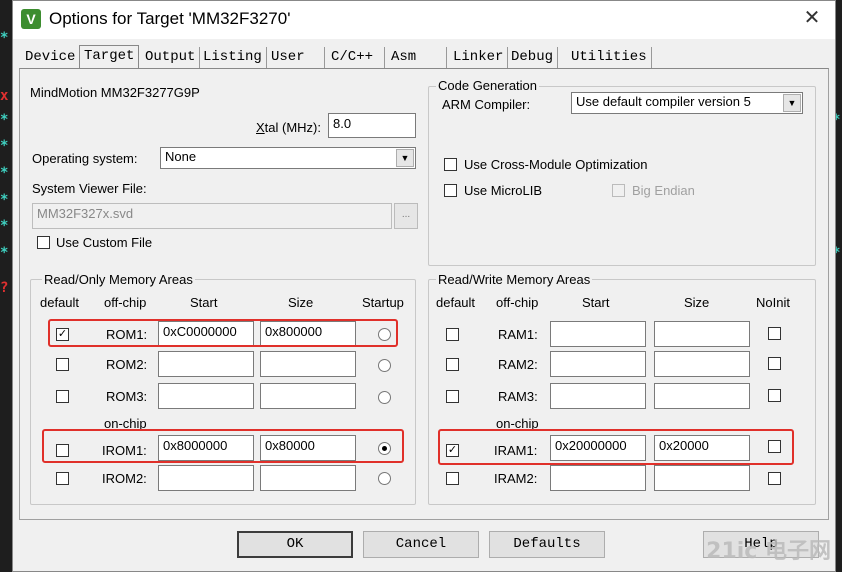  Describe the element at coordinates (301, 302) in the screenshot. I see `ro-header-size: Size` at that location.